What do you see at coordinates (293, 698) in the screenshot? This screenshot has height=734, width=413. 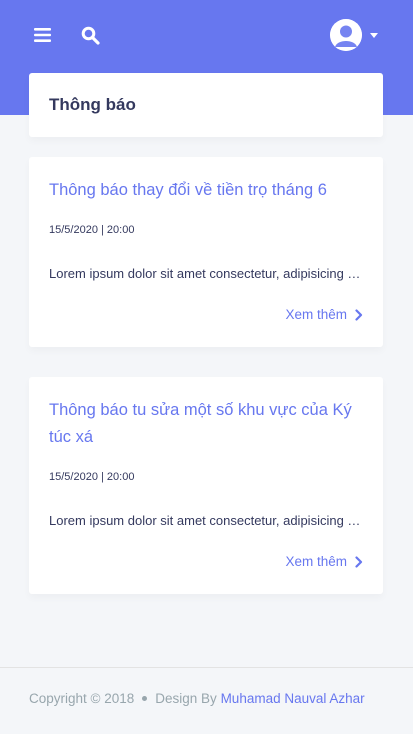 I see `footer-author-link: Muhamad Nauval Azhar` at bounding box center [293, 698].